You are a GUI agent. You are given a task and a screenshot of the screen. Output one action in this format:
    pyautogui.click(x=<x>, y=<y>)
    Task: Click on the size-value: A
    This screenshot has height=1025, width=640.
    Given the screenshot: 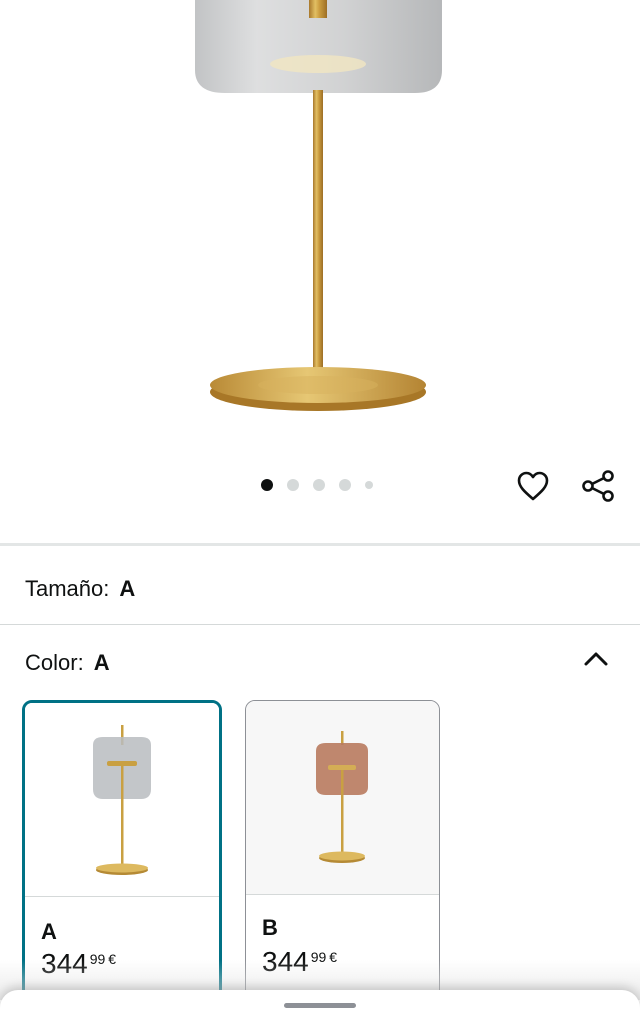 What is the action you would take?
    pyautogui.click(x=127, y=588)
    